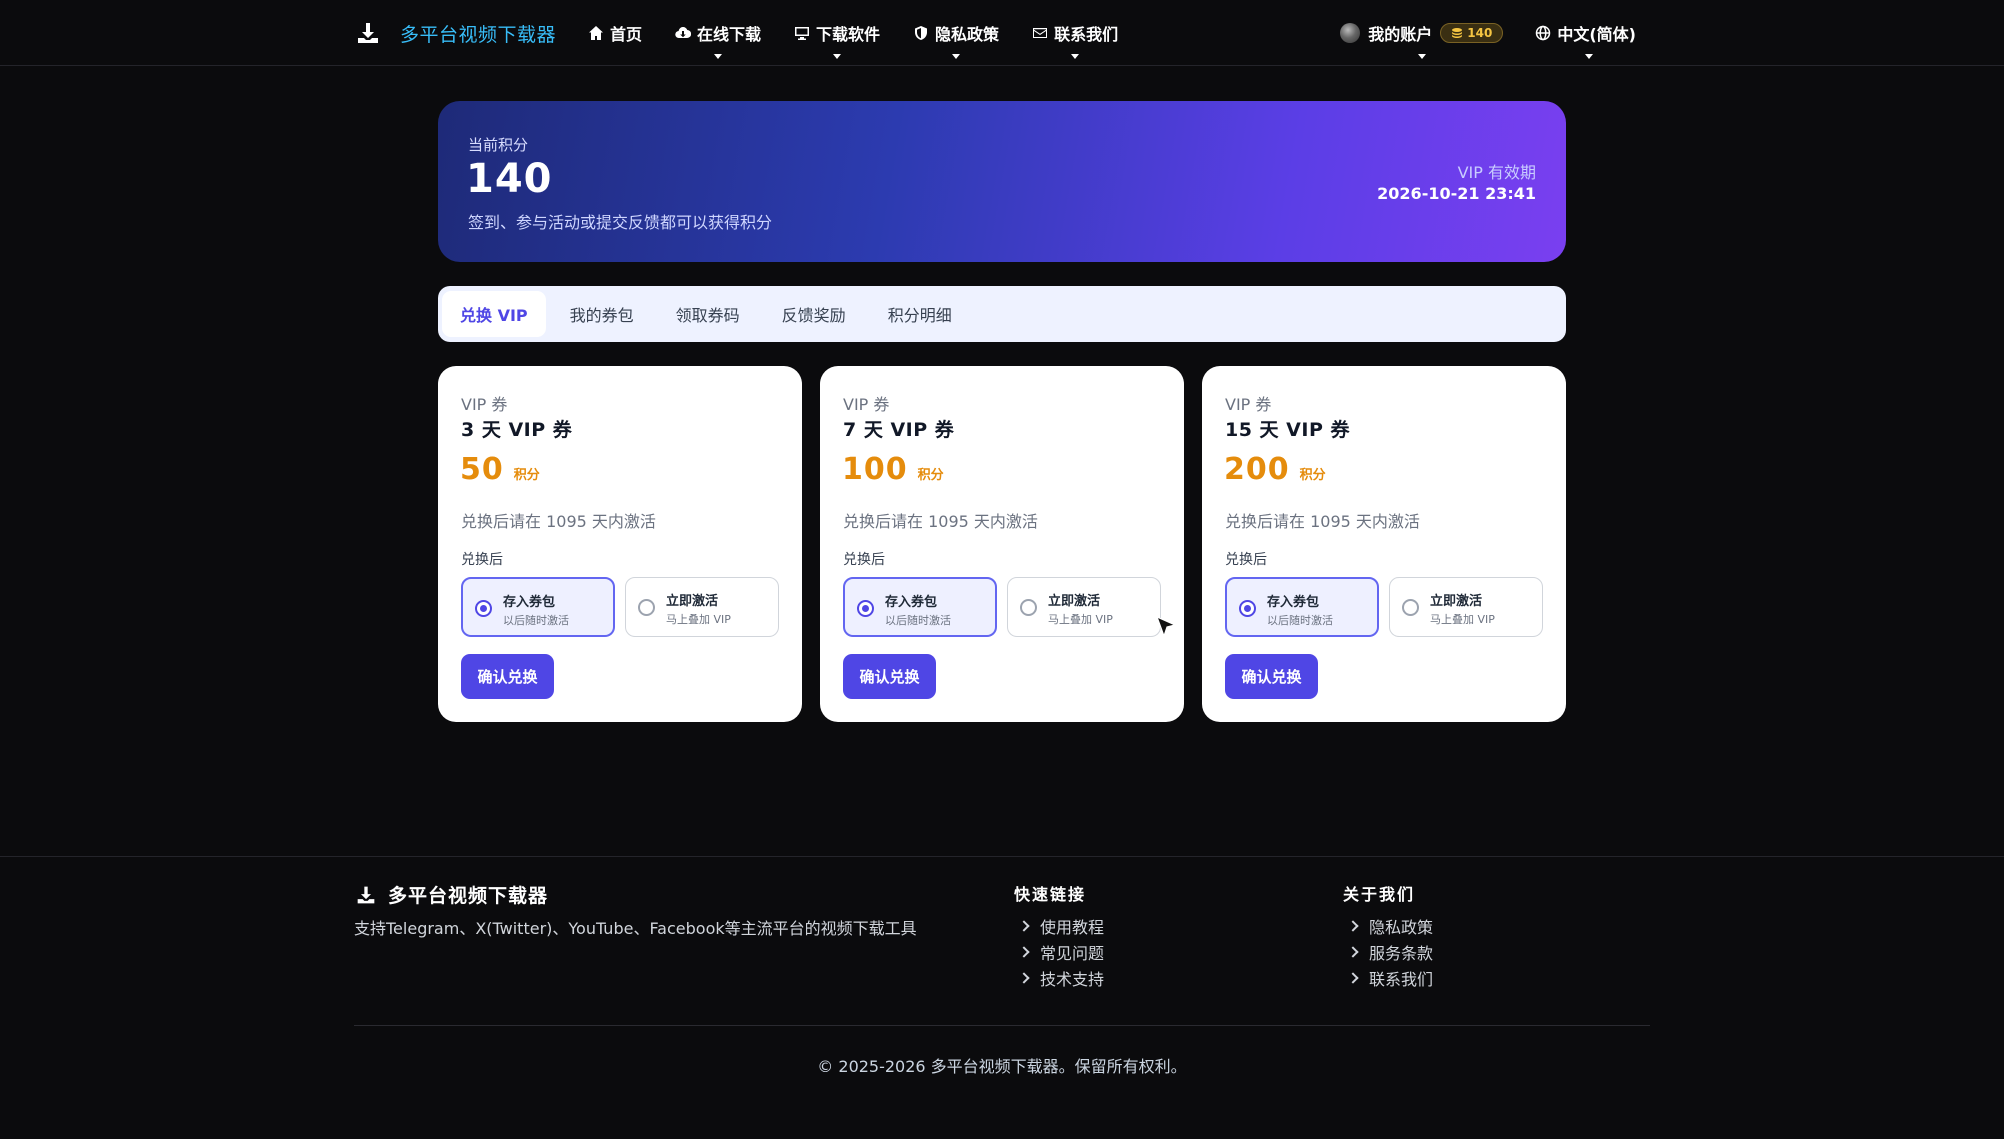  I want to click on footer-link-label: 服务条款, so click(1401, 953).